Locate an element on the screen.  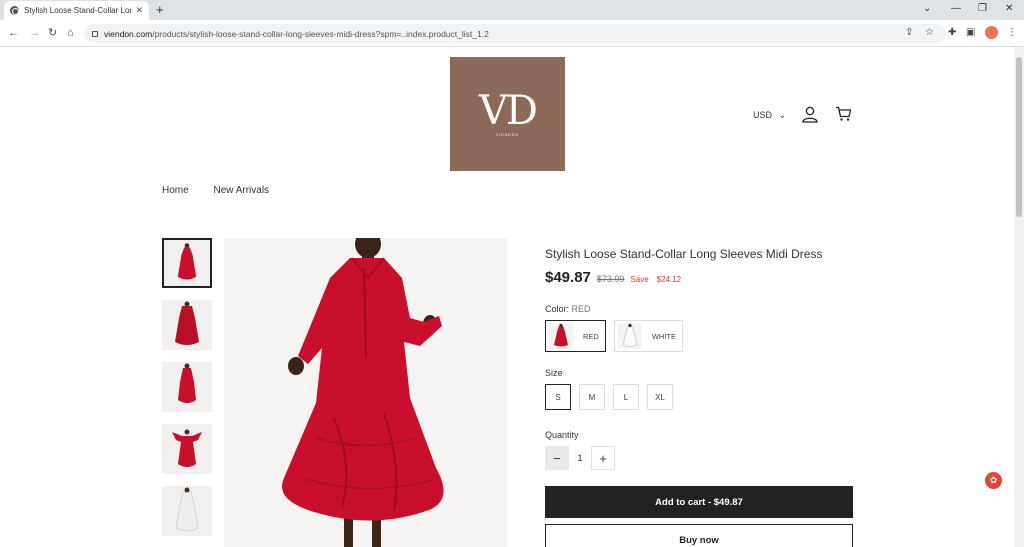
chat-widget-icon: ✿ is located at coordinates (993, 480).